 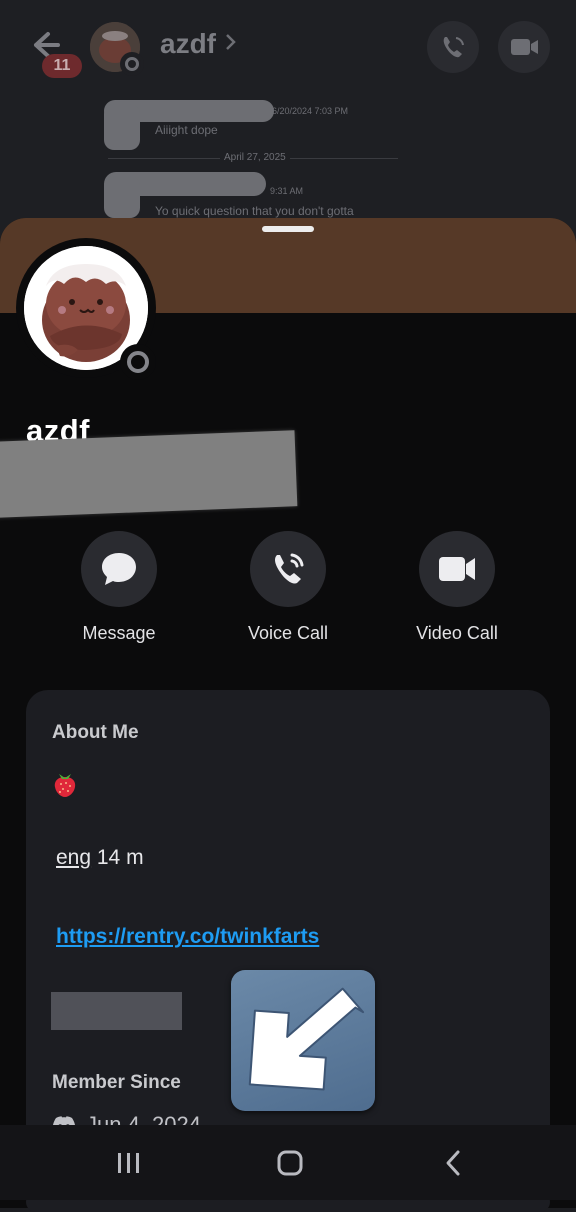 I want to click on strawberry-icon, so click(x=65, y=783).